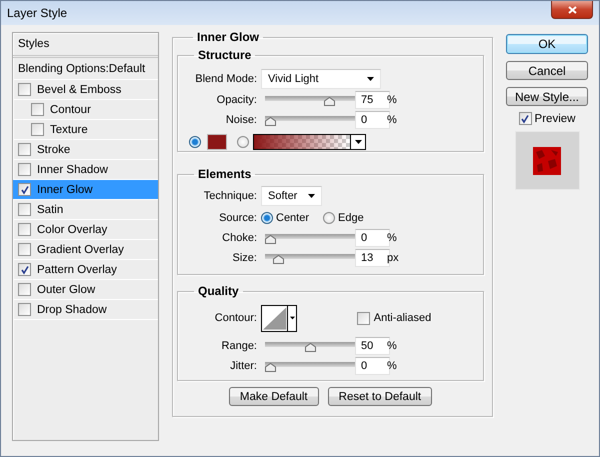  I want to click on style-label: Inner Glow, so click(65, 190).